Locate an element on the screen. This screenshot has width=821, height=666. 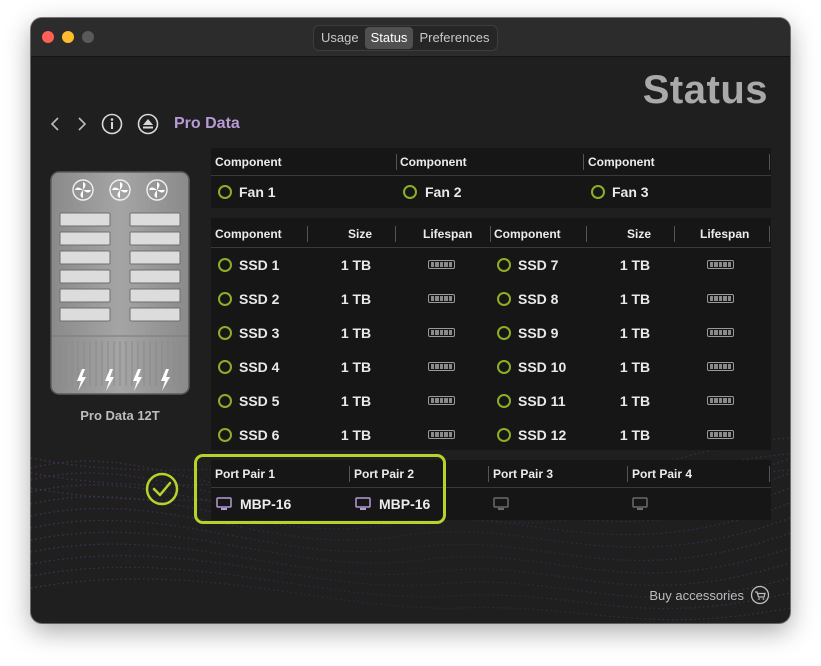
fans-header-1: Component is located at coordinates (248, 162).